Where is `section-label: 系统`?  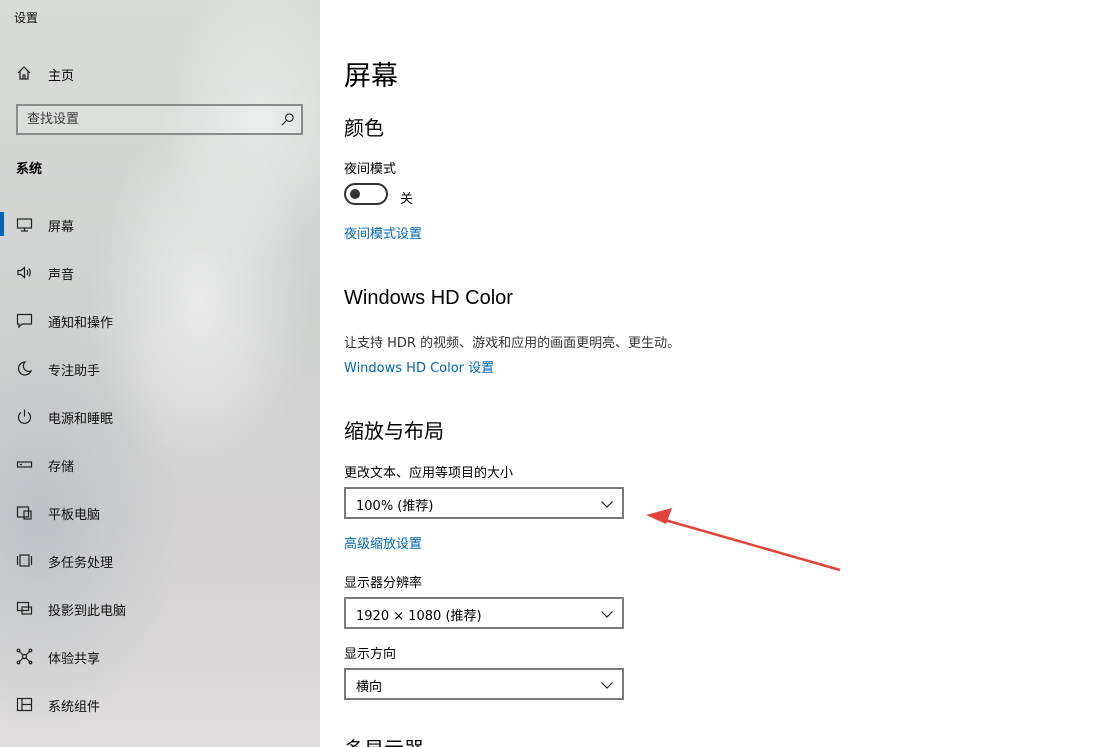 section-label: 系统 is located at coordinates (29, 169).